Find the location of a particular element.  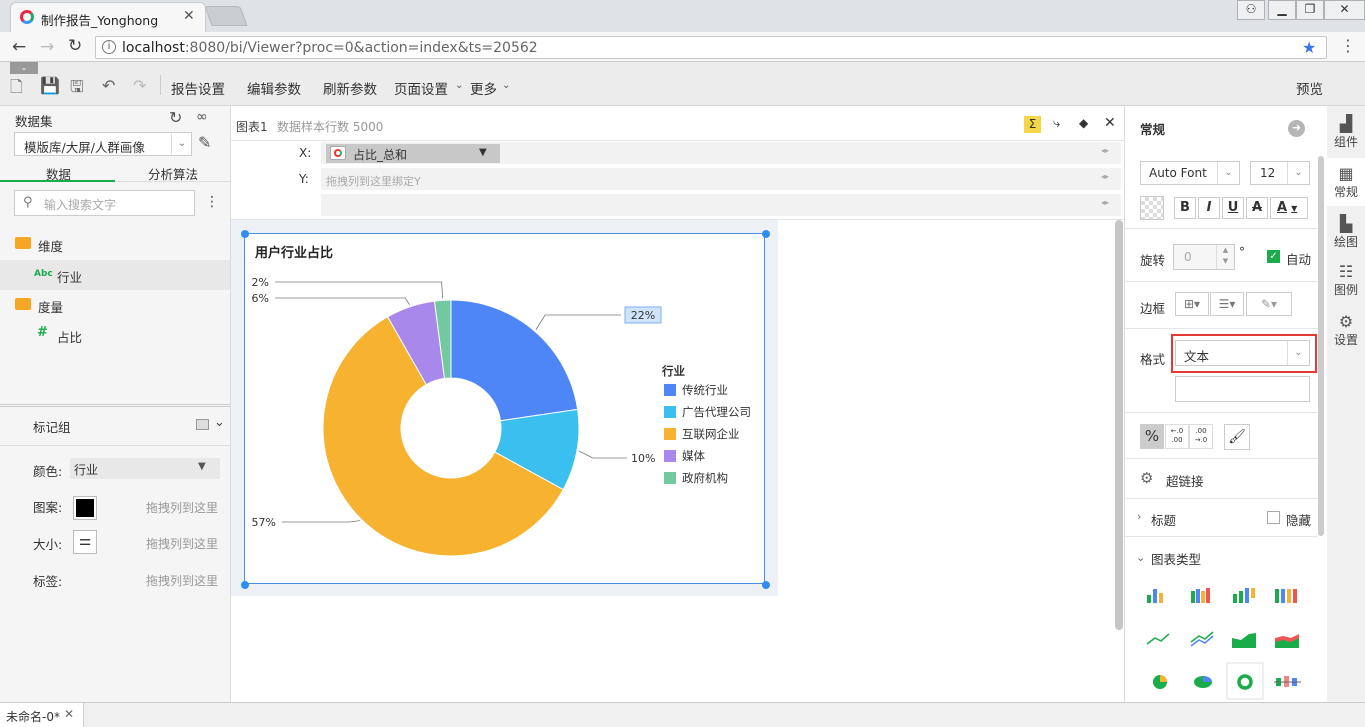

tab-components: ▟ 组件 is located at coordinates (1346, 132).